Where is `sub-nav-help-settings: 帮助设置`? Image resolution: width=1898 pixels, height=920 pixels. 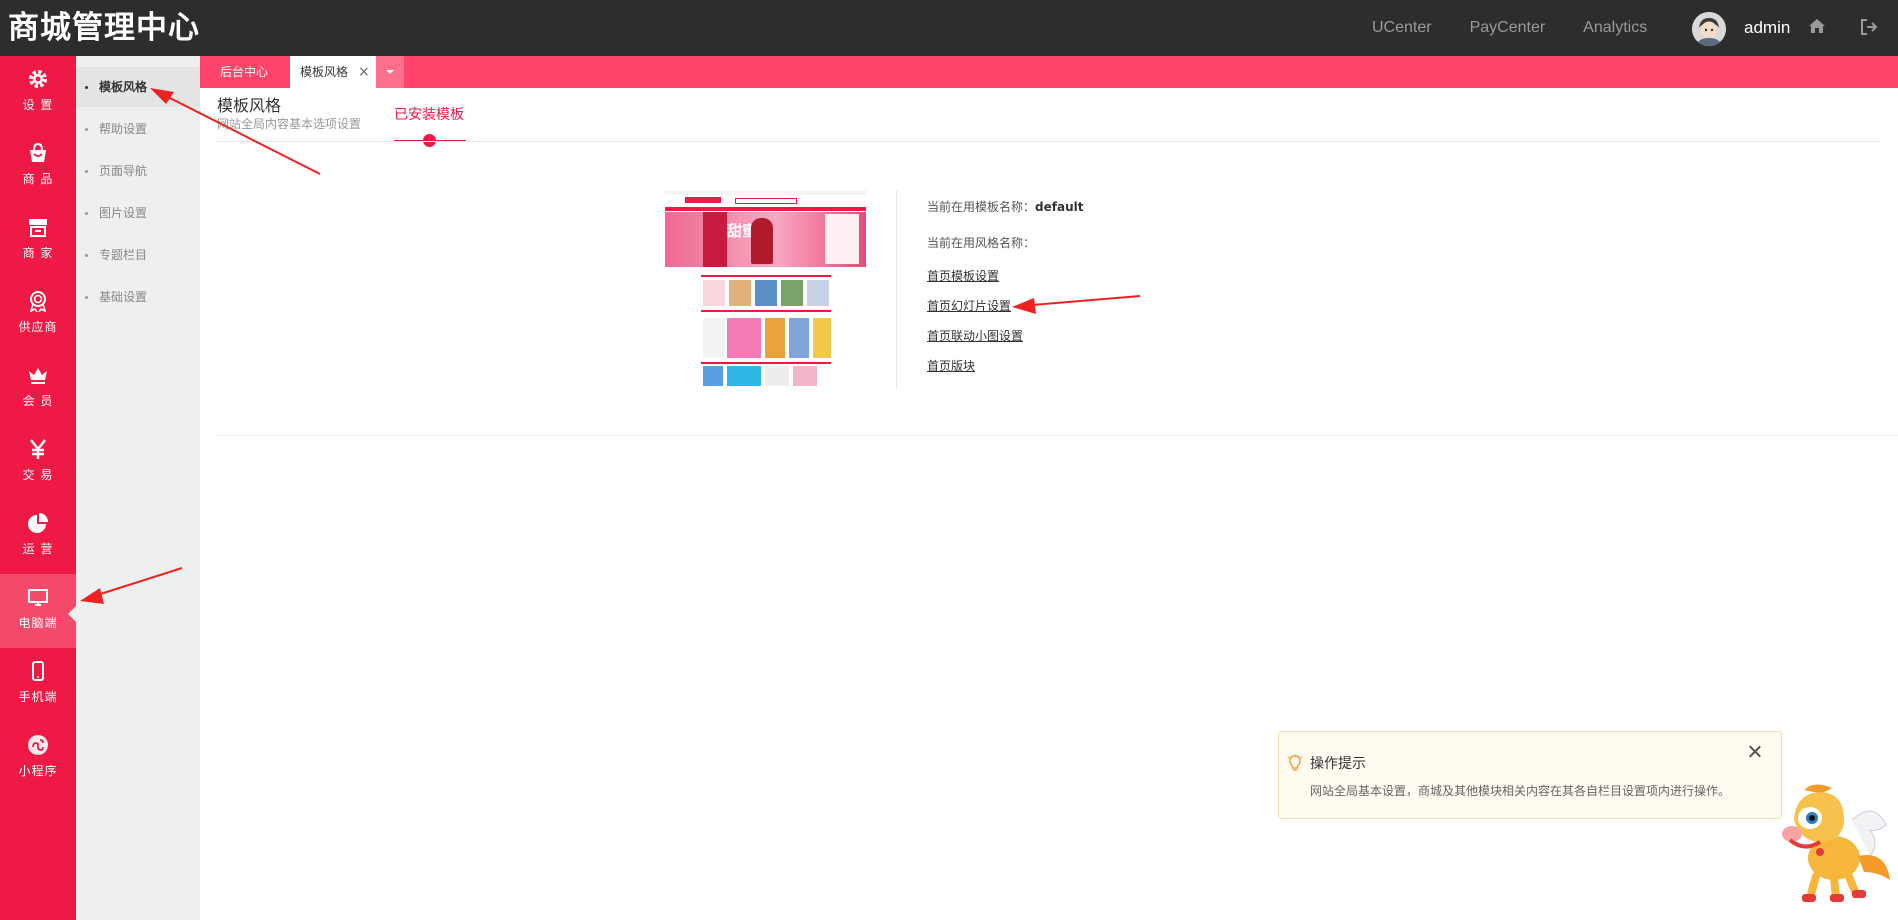
sub-nav-help-settings: 帮助设置 is located at coordinates (138, 129).